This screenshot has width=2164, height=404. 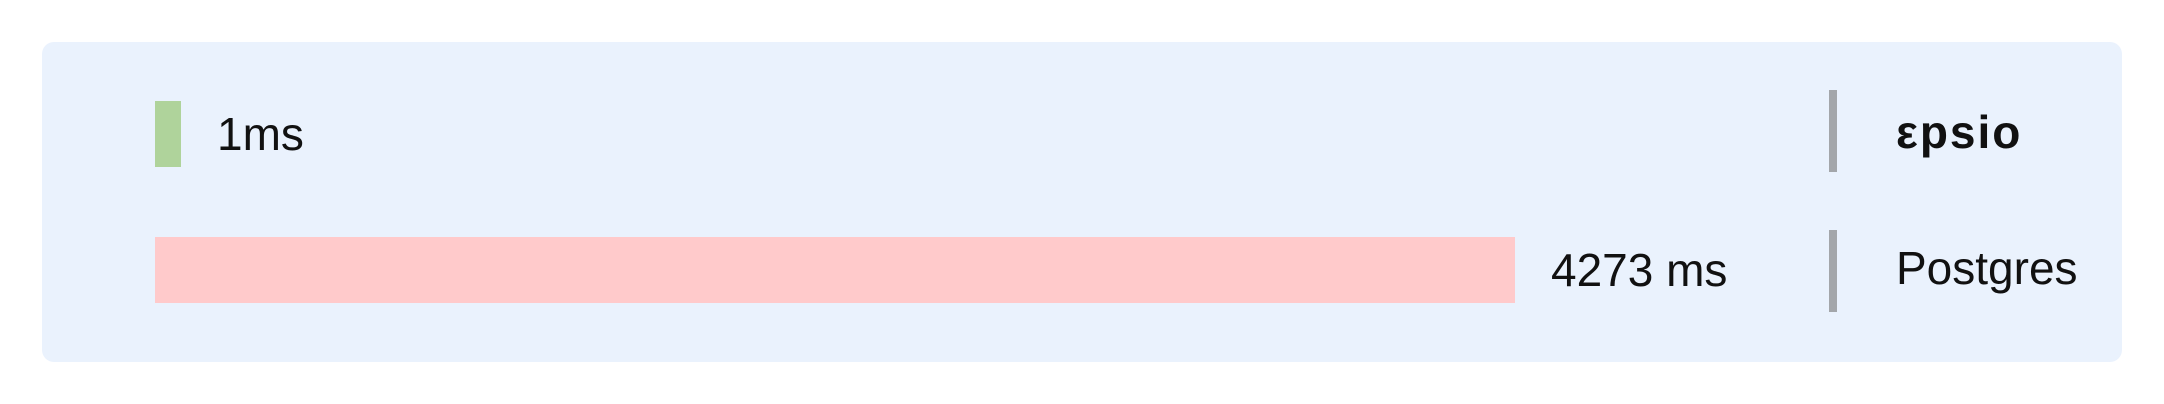 What do you see at coordinates (1959, 132) in the screenshot?
I see `category-label-epsio: εpsio` at bounding box center [1959, 132].